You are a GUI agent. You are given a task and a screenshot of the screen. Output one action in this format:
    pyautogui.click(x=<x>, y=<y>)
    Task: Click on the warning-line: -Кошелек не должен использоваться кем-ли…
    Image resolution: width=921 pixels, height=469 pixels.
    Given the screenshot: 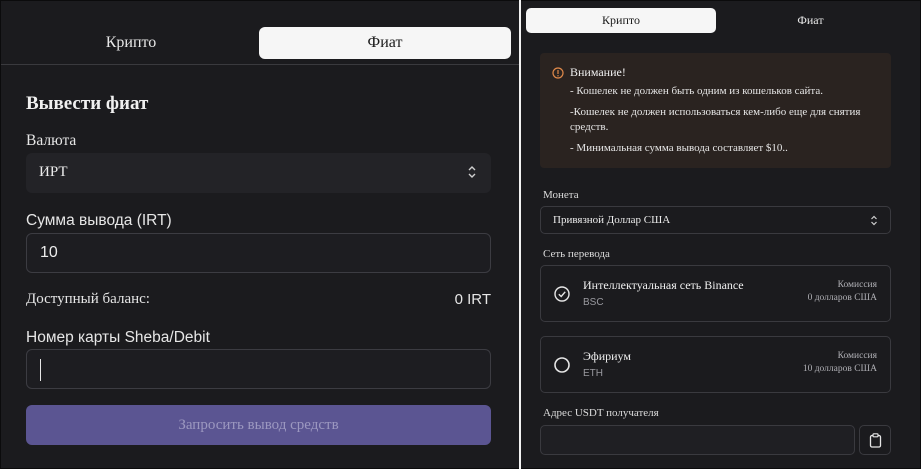 What is the action you would take?
    pyautogui.click(x=715, y=119)
    